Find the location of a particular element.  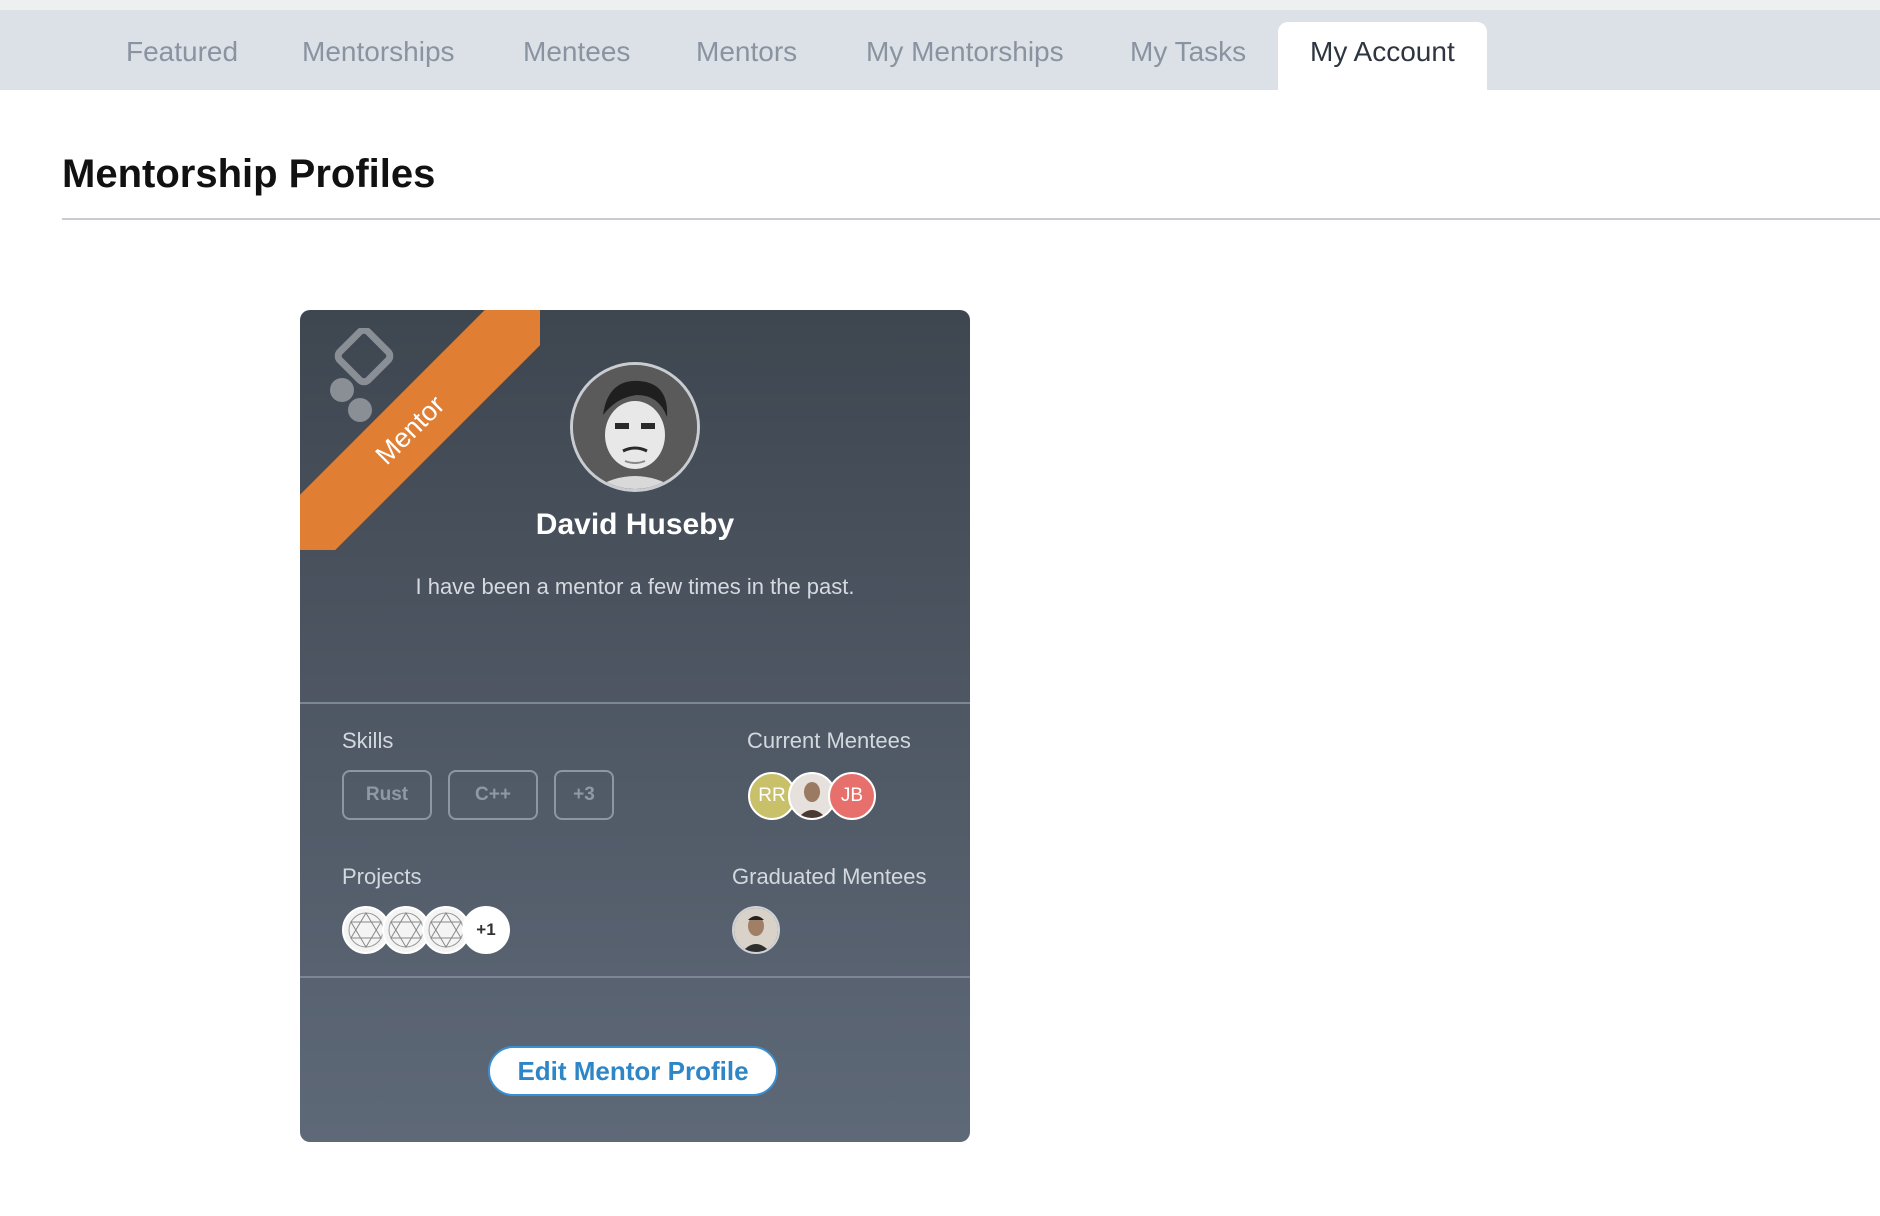

skill-chip-rust: Rust is located at coordinates (387, 795).